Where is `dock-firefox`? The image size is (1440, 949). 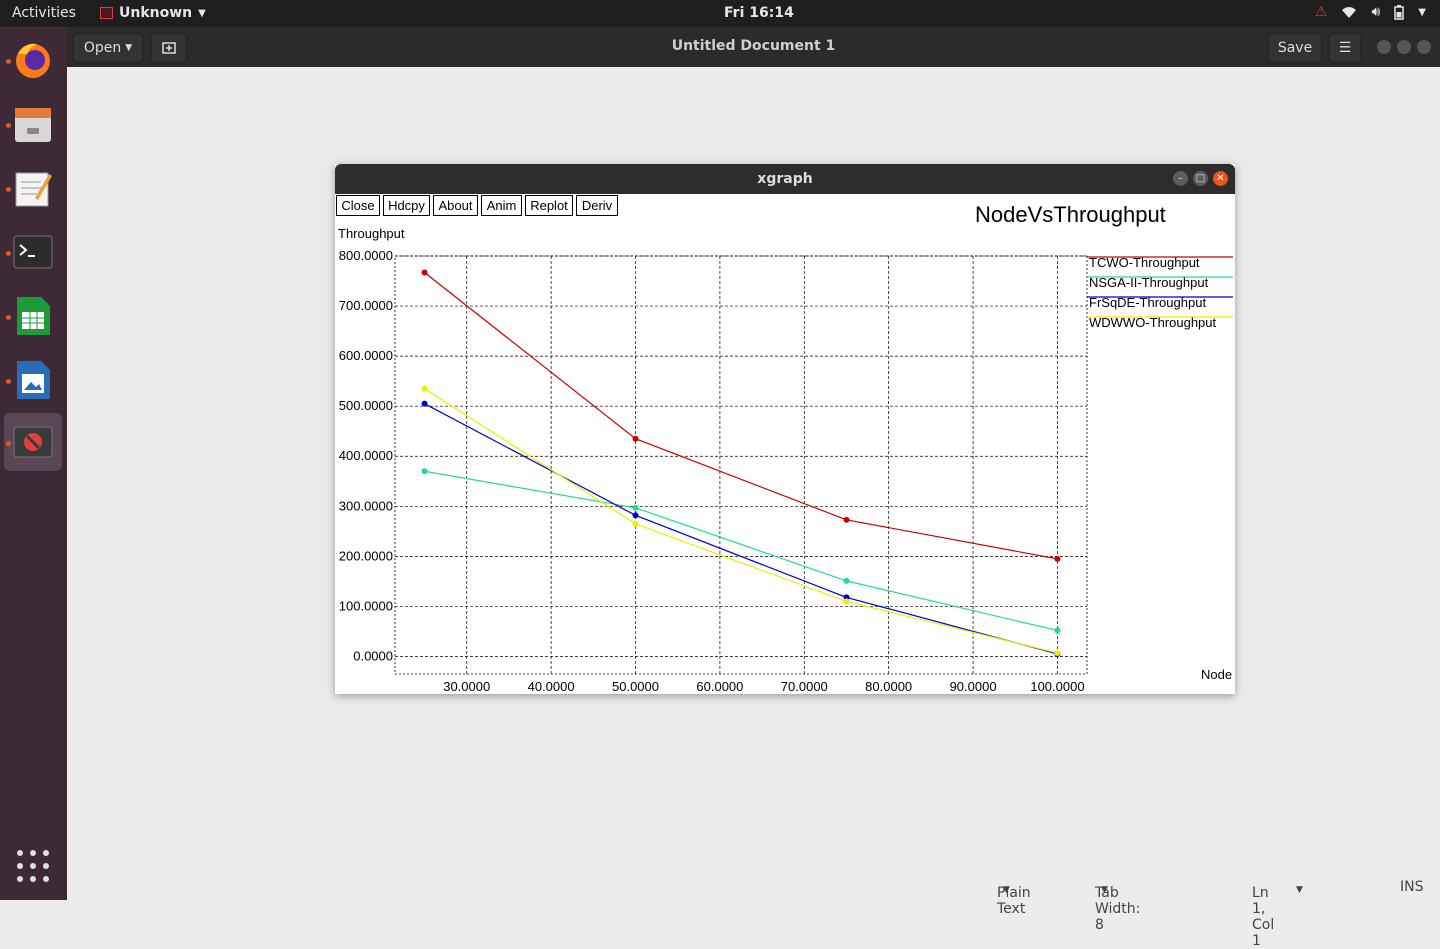
dock-firefox is located at coordinates (33, 60).